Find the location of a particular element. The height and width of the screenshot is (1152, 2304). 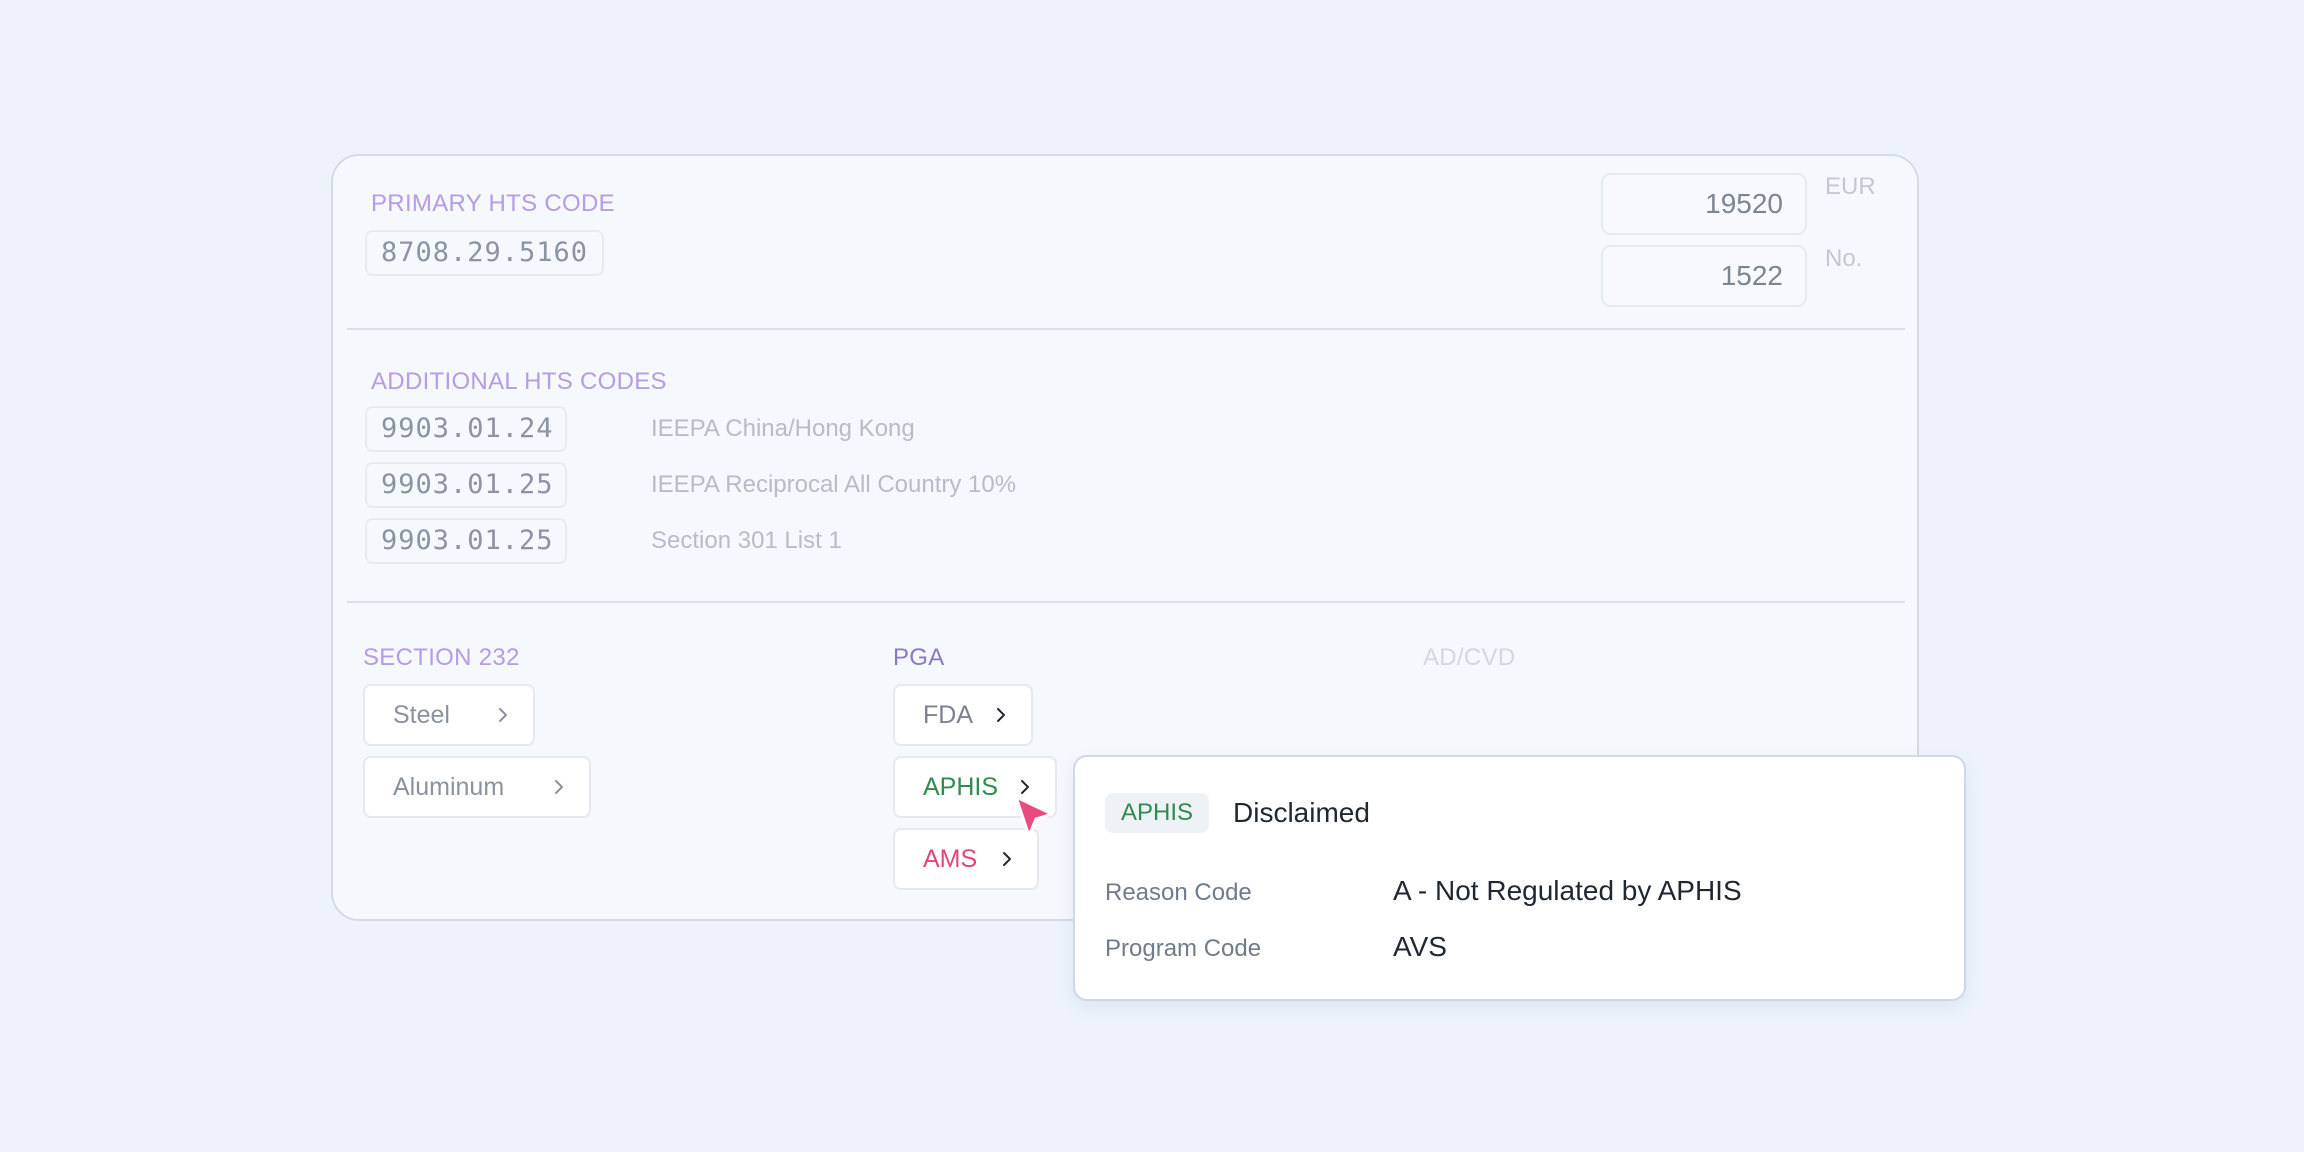

popover-badge: APHIS is located at coordinates (1157, 813).